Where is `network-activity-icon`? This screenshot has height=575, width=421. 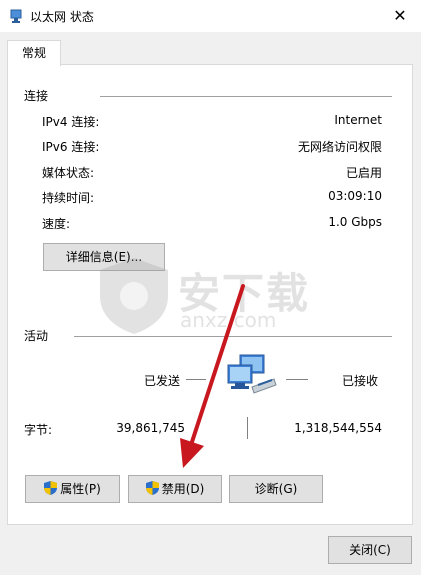 network-activity-icon is located at coordinates (252, 374).